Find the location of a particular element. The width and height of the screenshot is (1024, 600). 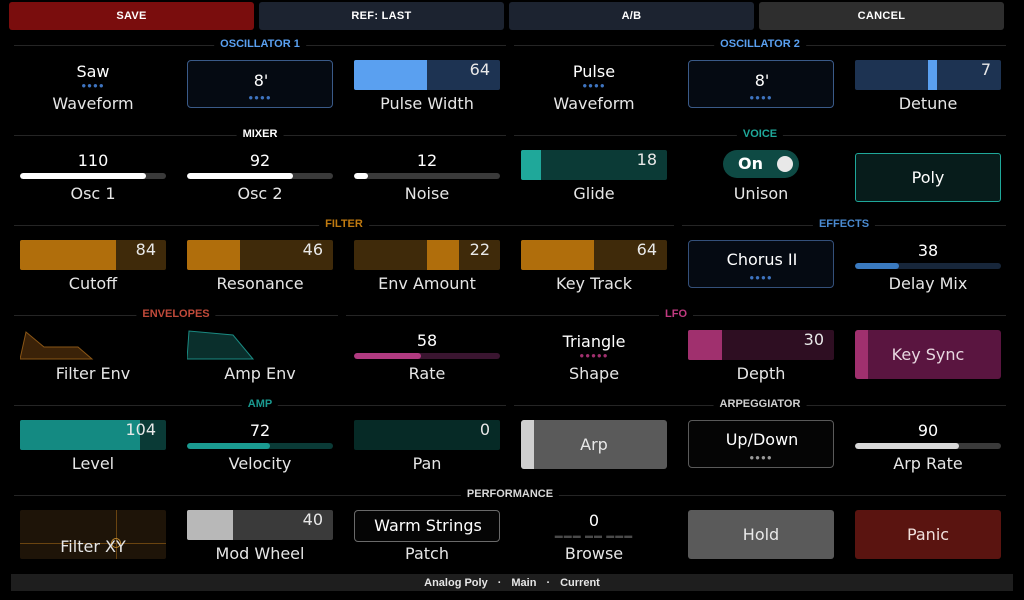

mixer-noise-fill is located at coordinates (361, 176).